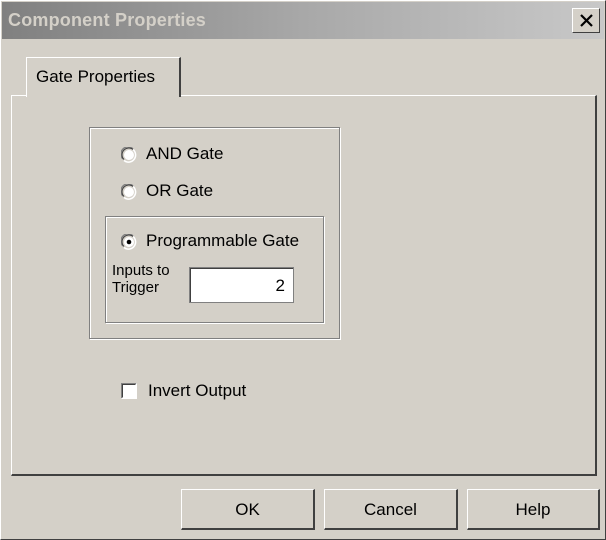 This screenshot has width=606, height=540. Describe the element at coordinates (303, 20) in the screenshot. I see `title-bar: Component Properties` at that location.